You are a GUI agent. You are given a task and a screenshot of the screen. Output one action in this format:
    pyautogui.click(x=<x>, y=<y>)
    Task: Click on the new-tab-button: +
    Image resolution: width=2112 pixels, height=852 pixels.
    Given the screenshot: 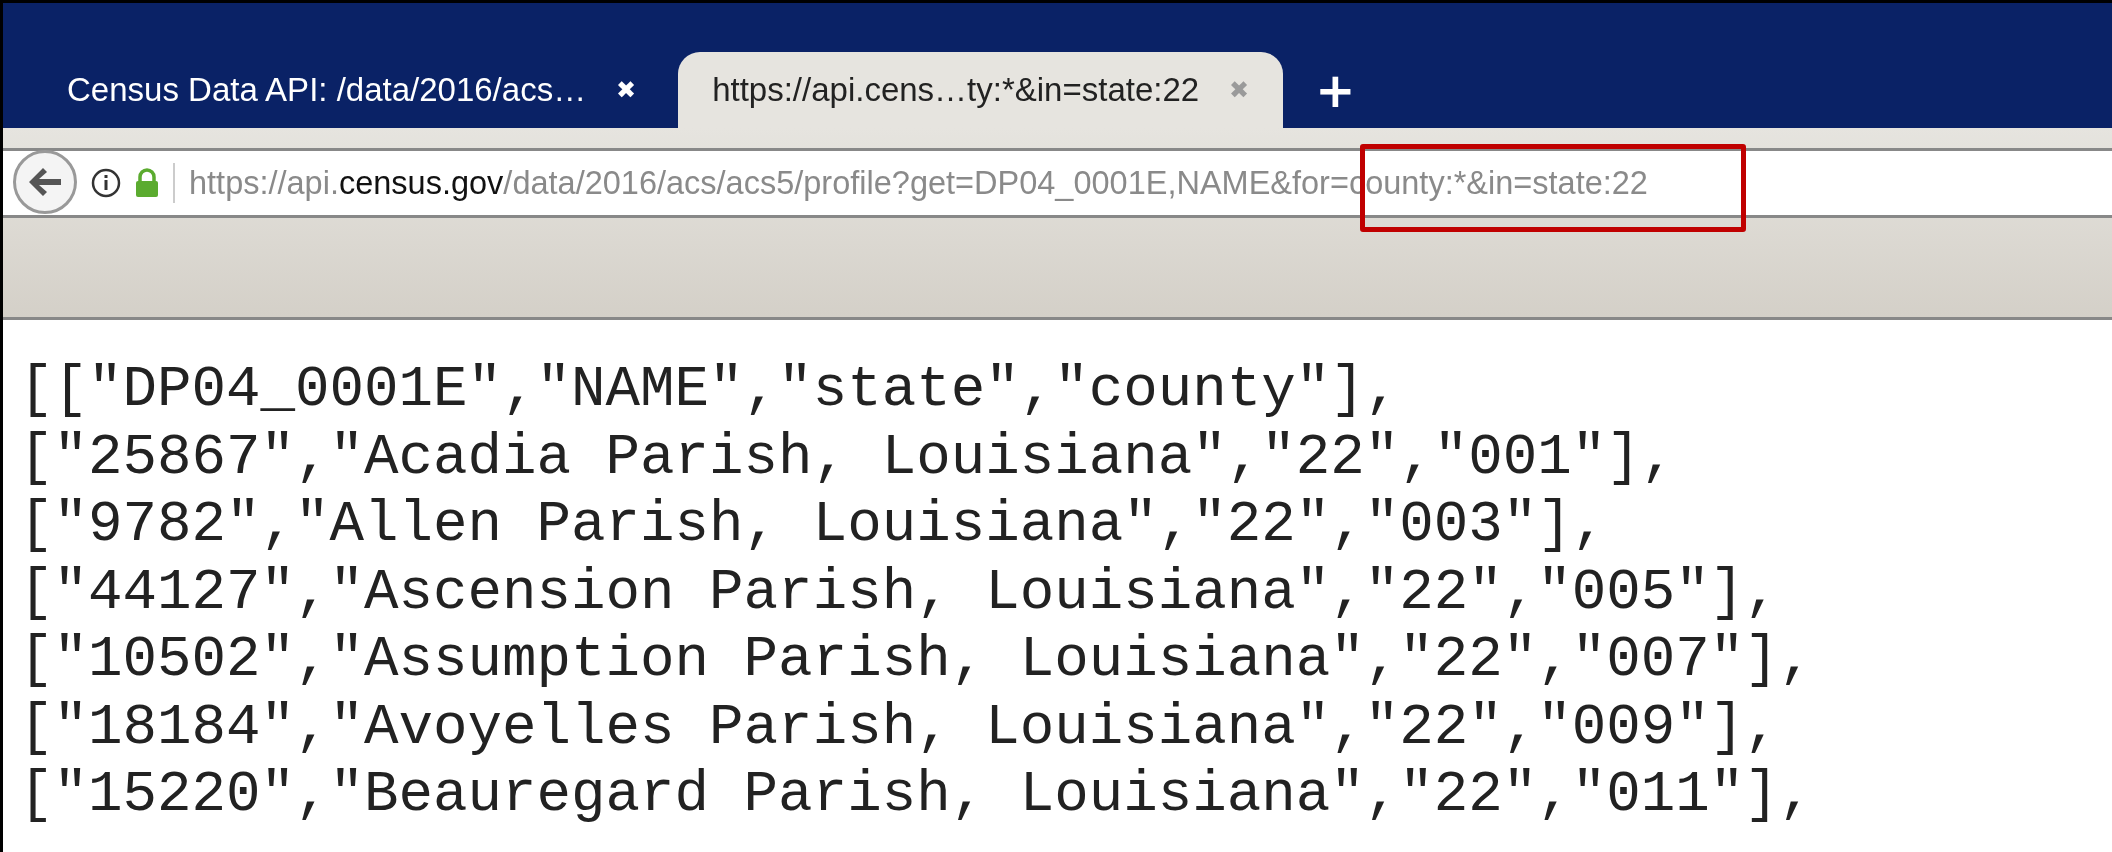 What is the action you would take?
    pyautogui.click(x=1335, y=90)
    